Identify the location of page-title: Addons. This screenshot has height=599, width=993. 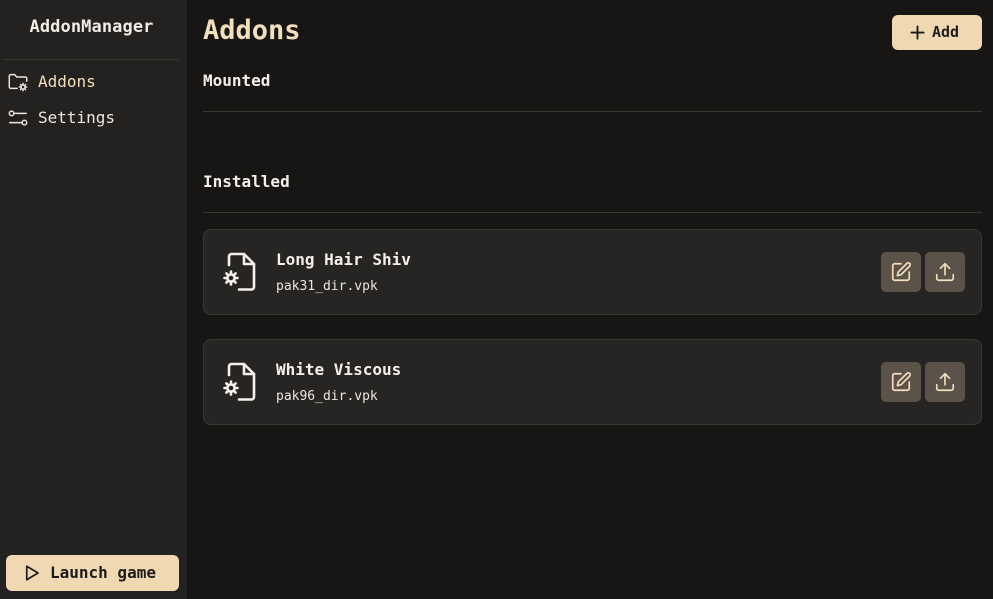
(252, 30).